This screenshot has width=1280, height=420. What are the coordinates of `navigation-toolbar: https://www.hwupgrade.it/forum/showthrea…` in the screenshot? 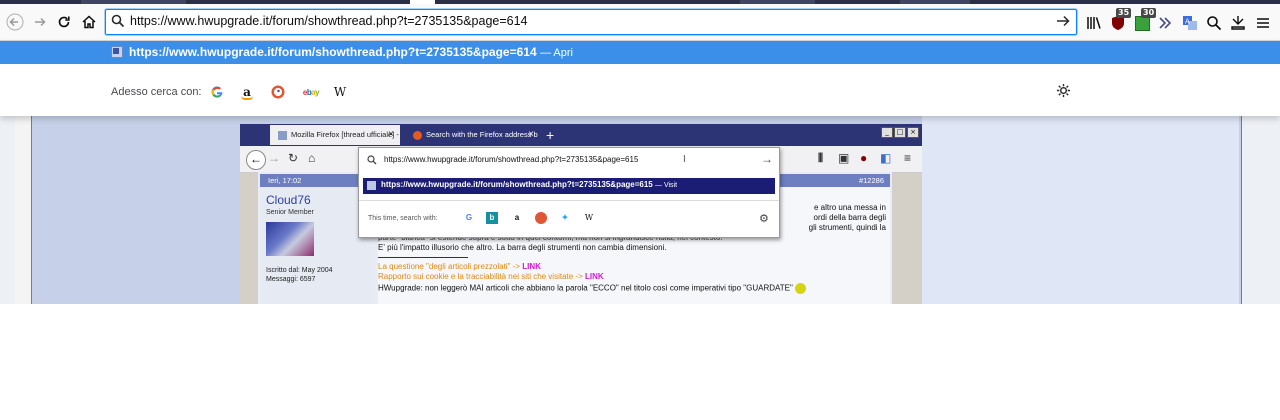 It's located at (640, 22).